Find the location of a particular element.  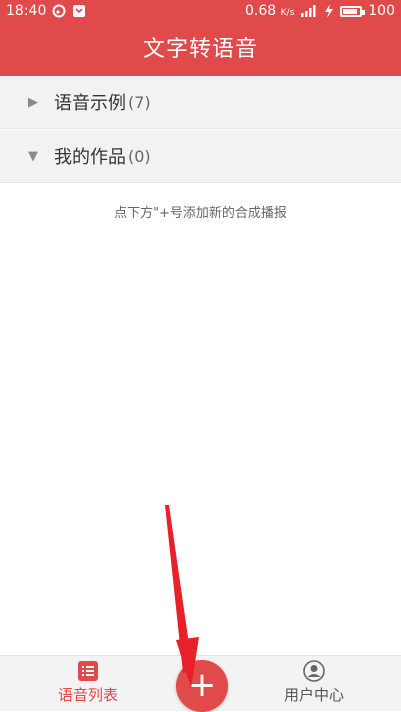

group-count: (7) is located at coordinates (139, 102).